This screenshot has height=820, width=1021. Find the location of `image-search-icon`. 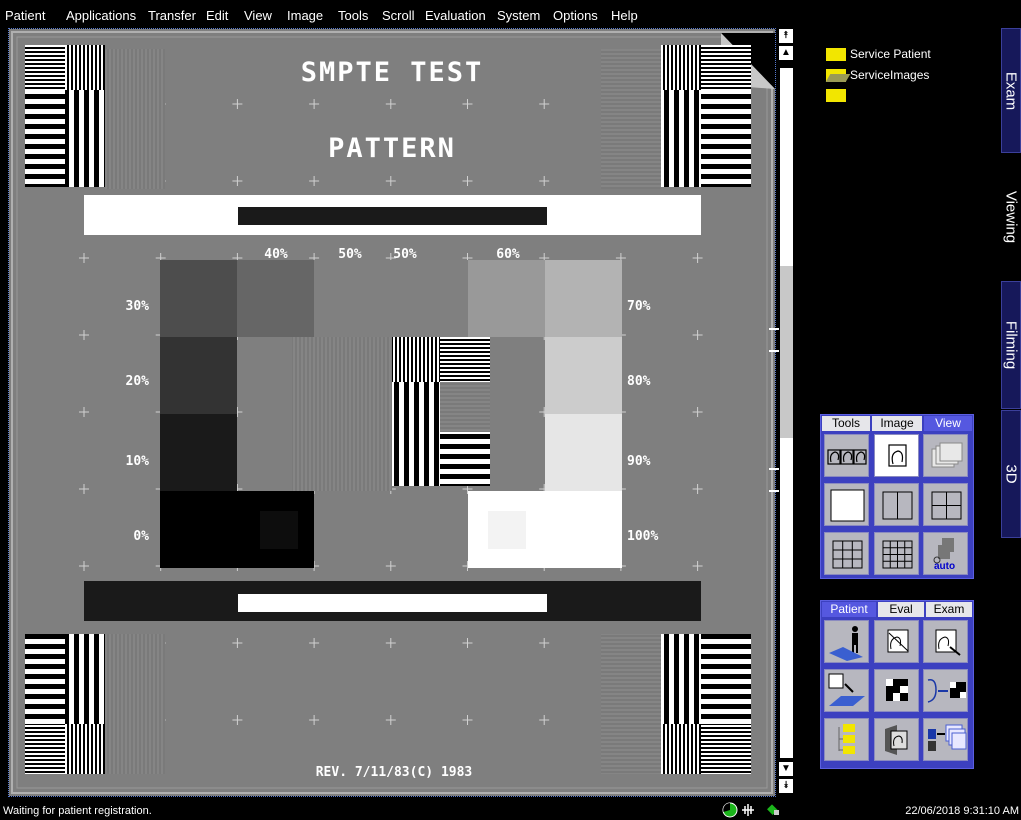

image-search-icon is located at coordinates (898, 641).